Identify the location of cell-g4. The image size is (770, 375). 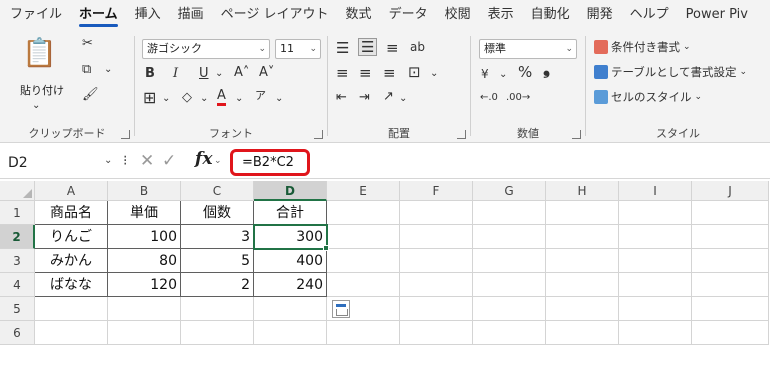
(509, 285).